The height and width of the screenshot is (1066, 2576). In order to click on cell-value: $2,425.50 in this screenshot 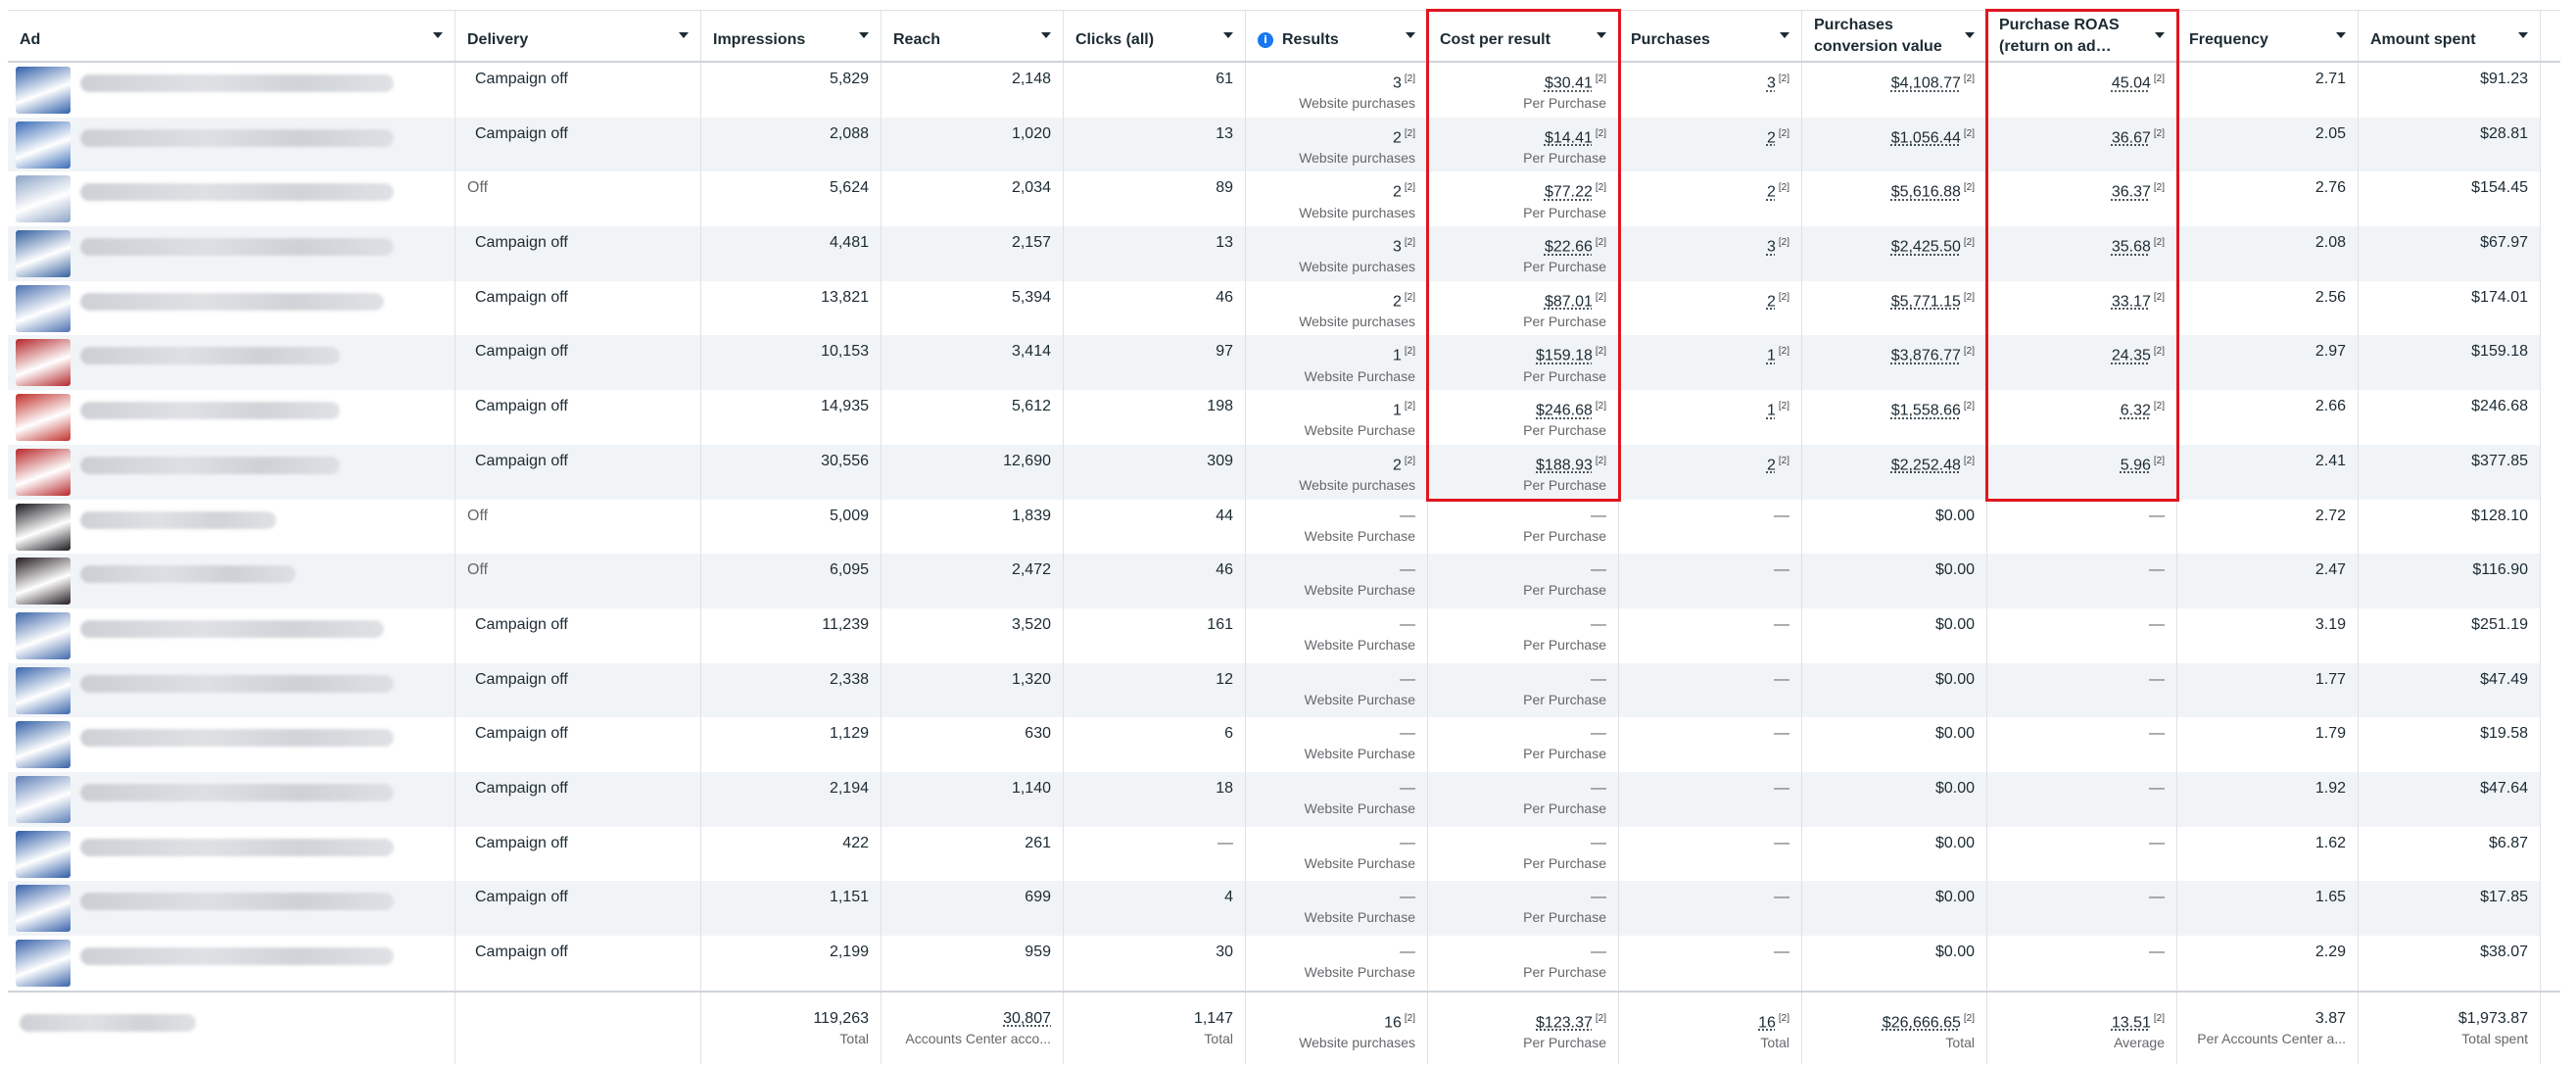, I will do `click(1925, 247)`.